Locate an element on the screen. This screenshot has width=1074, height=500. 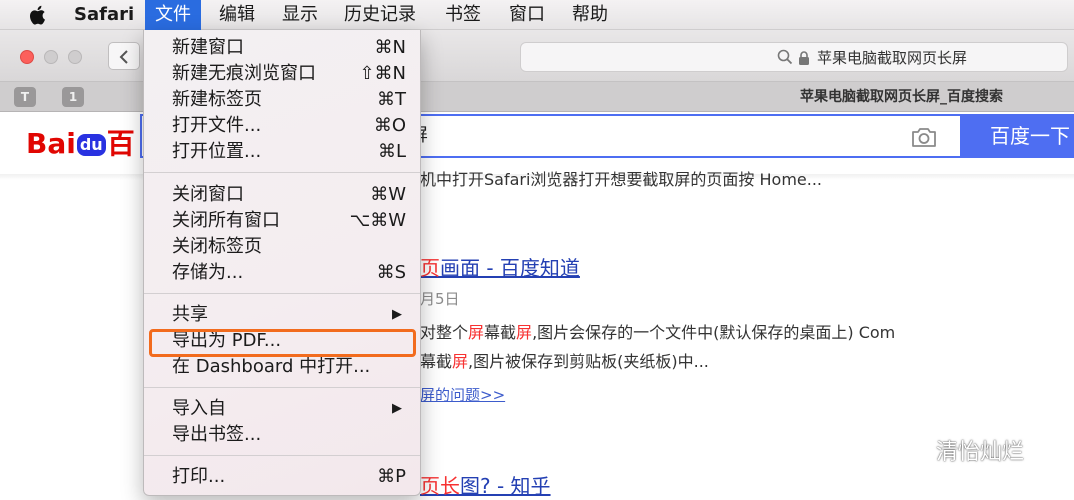
menu-item-print: 打印... ⌘P is located at coordinates (282, 477).